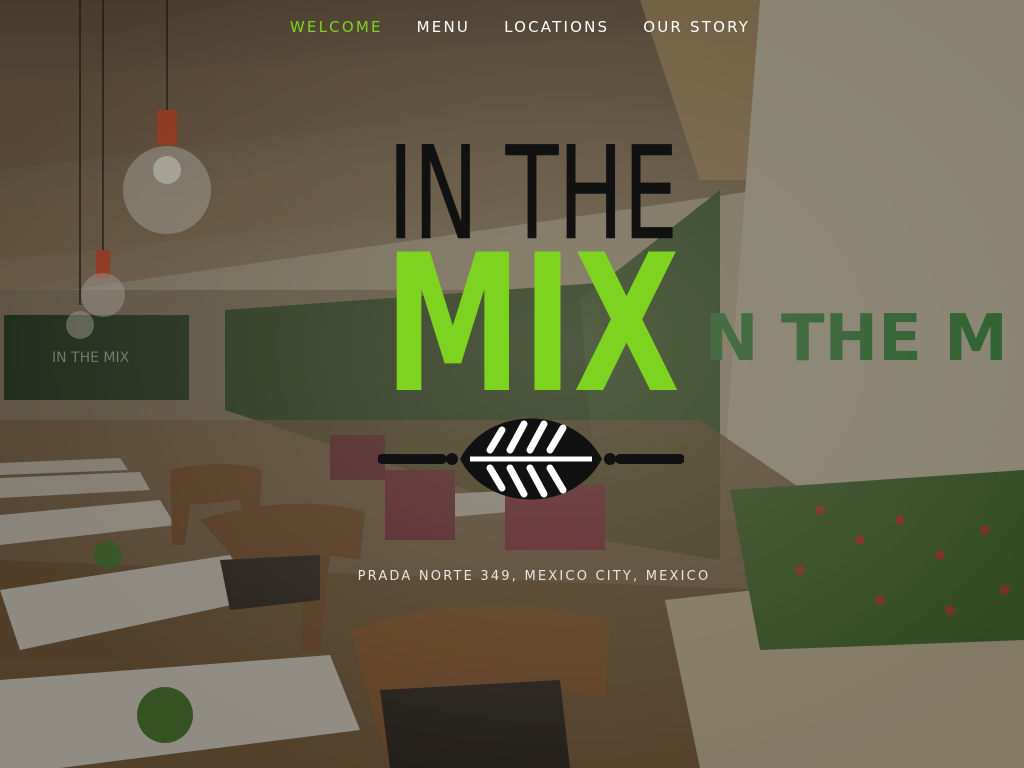 The width and height of the screenshot is (1024, 768). I want to click on nav-menu: MENU, so click(443, 27).